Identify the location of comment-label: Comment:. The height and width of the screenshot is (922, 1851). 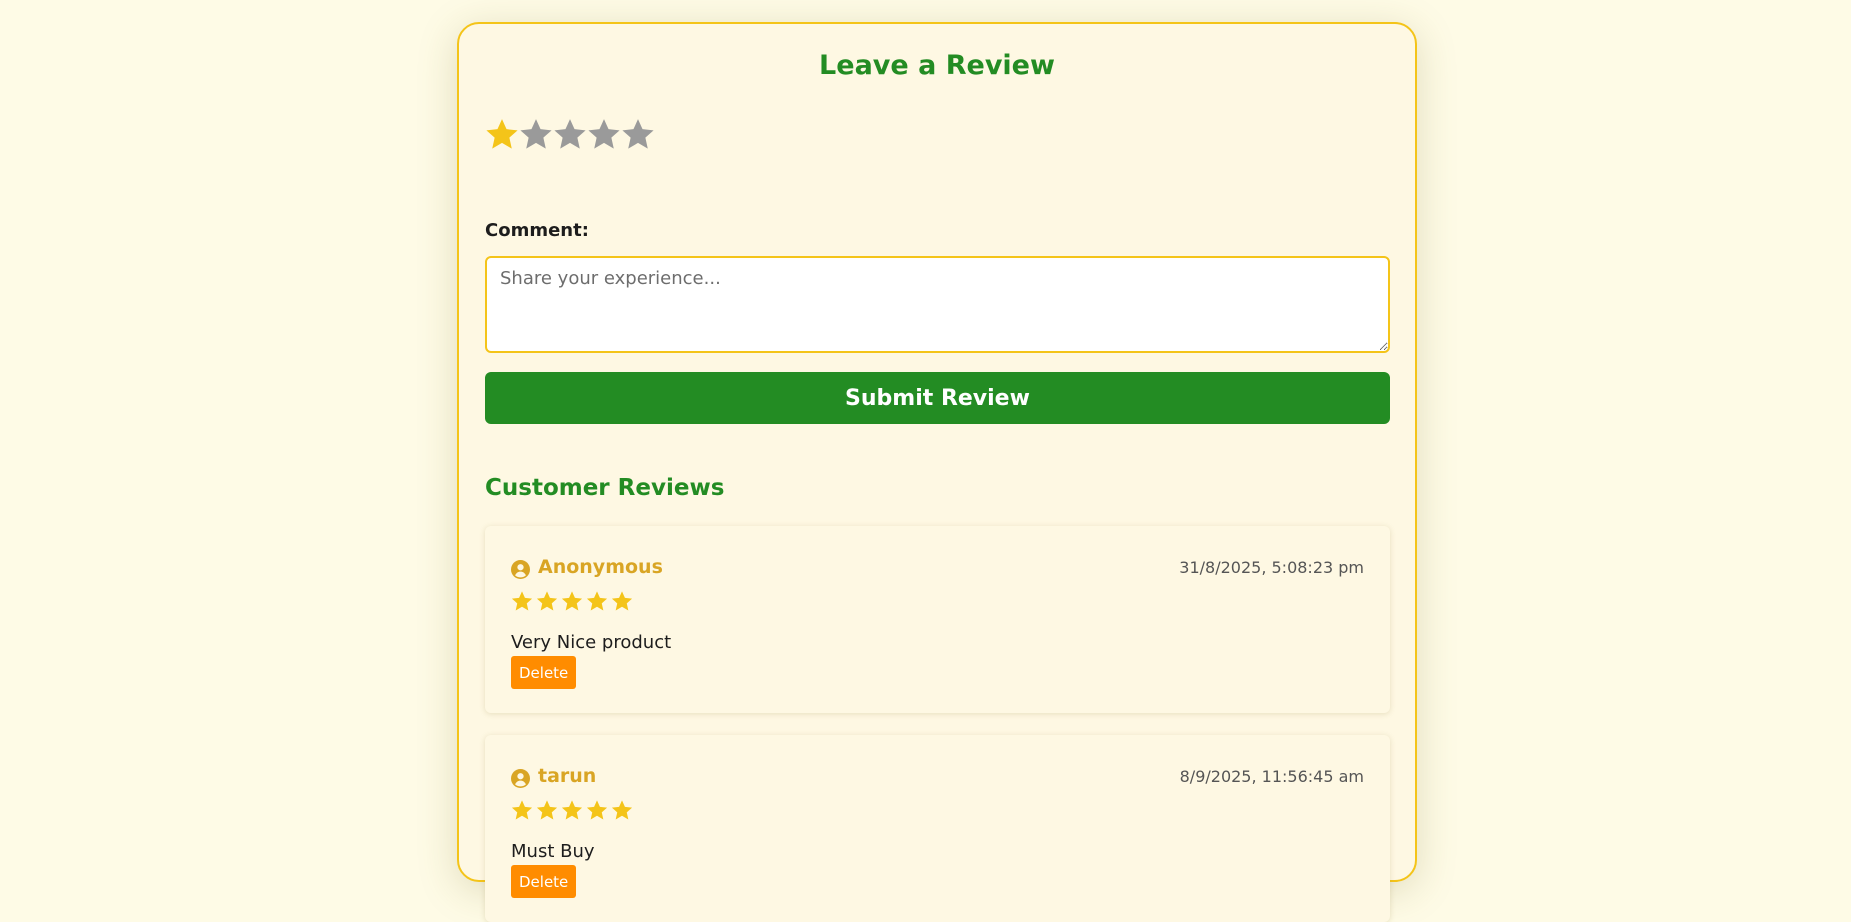
(537, 230).